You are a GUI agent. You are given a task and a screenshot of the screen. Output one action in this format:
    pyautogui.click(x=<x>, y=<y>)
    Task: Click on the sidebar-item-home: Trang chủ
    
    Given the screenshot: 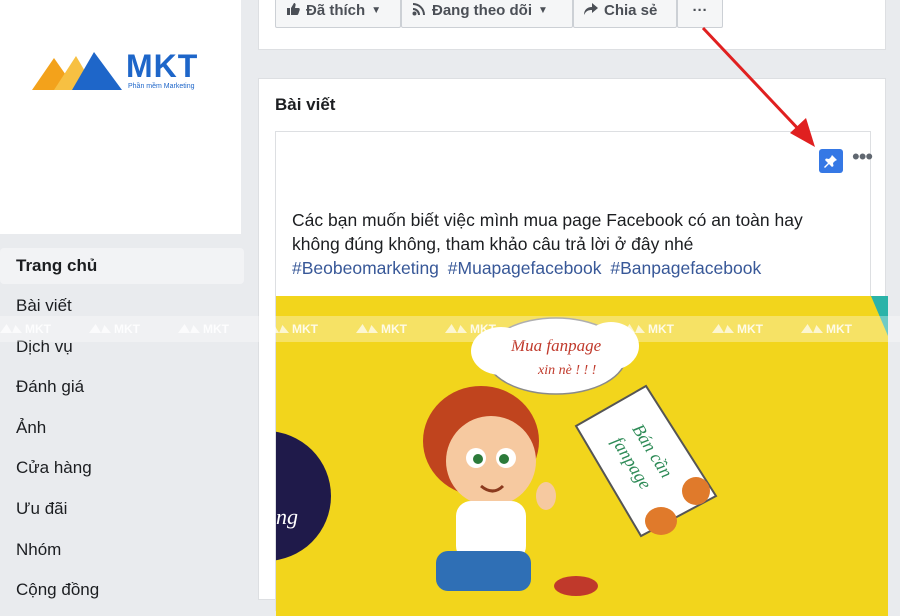 What is the action you would take?
    pyautogui.click(x=122, y=266)
    